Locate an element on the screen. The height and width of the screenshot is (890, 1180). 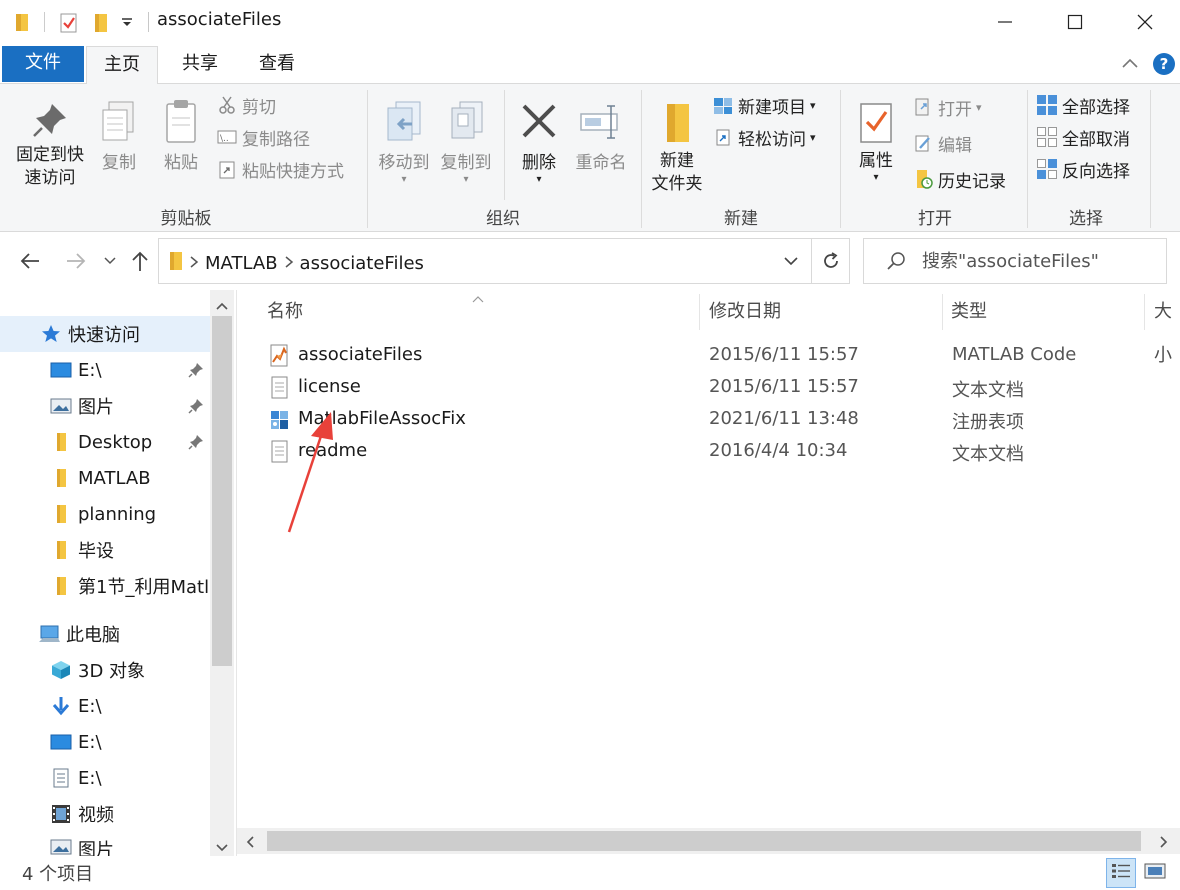
open-button: 打开 ▾ is located at coordinates (947, 107).